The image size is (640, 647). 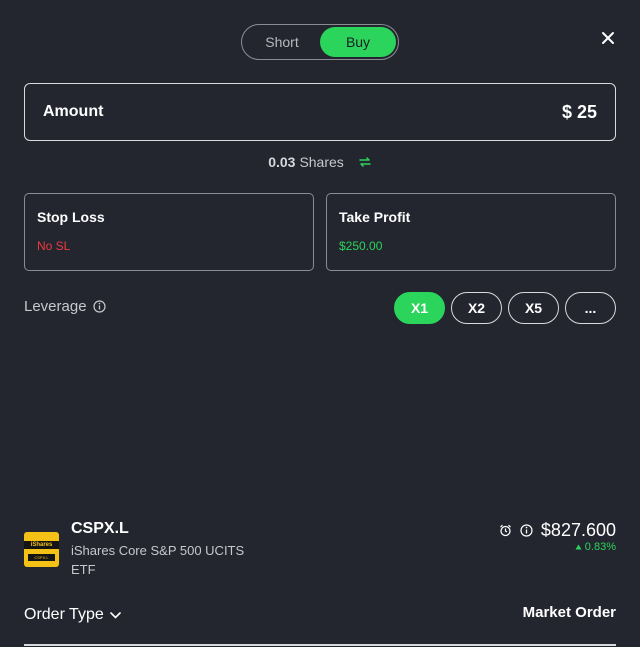 I want to click on asset-change-value: 0.83%, so click(x=600, y=547).